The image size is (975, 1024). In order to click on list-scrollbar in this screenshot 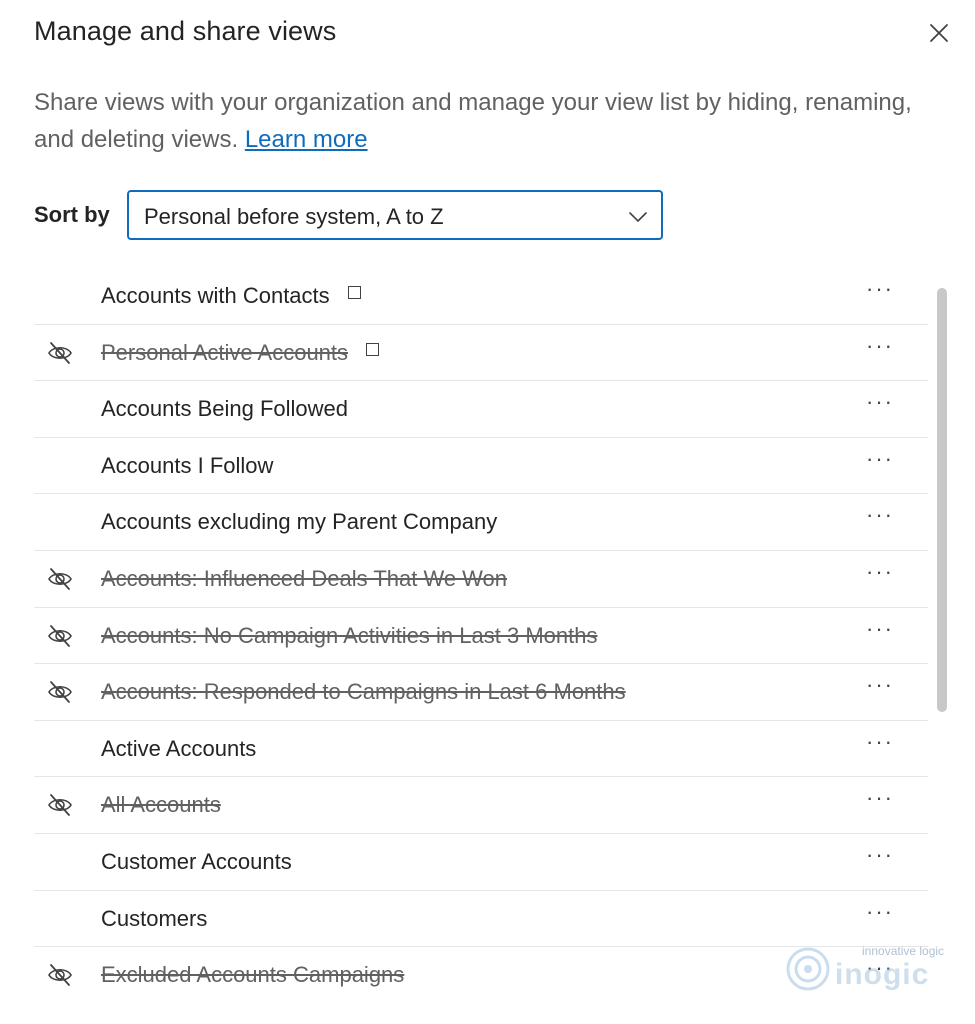, I will do `click(942, 500)`.